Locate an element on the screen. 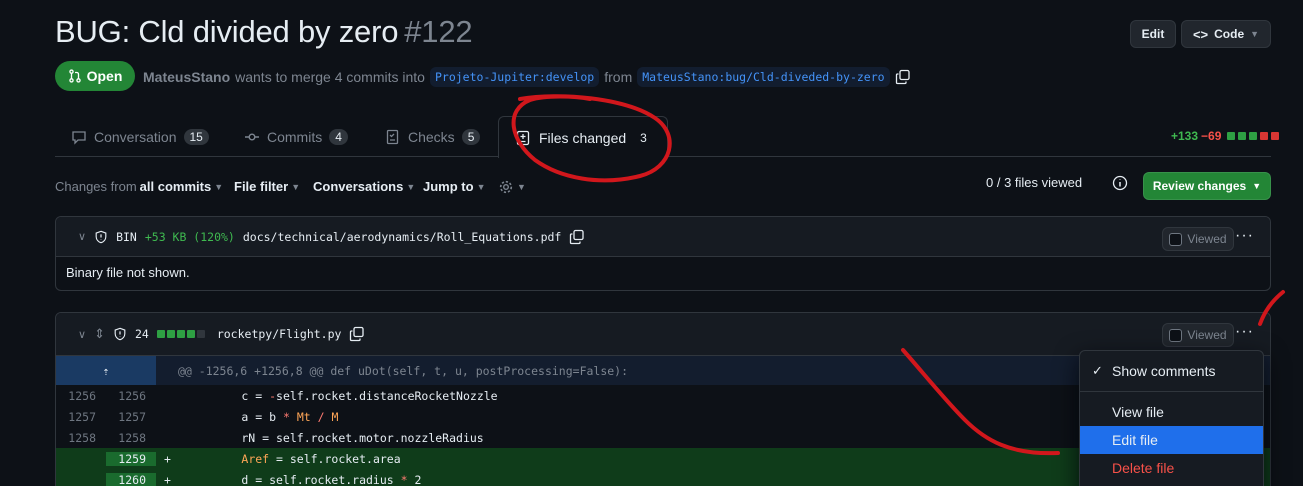 The width and height of the screenshot is (1303, 486). author-link: MateusStano is located at coordinates (186, 77).